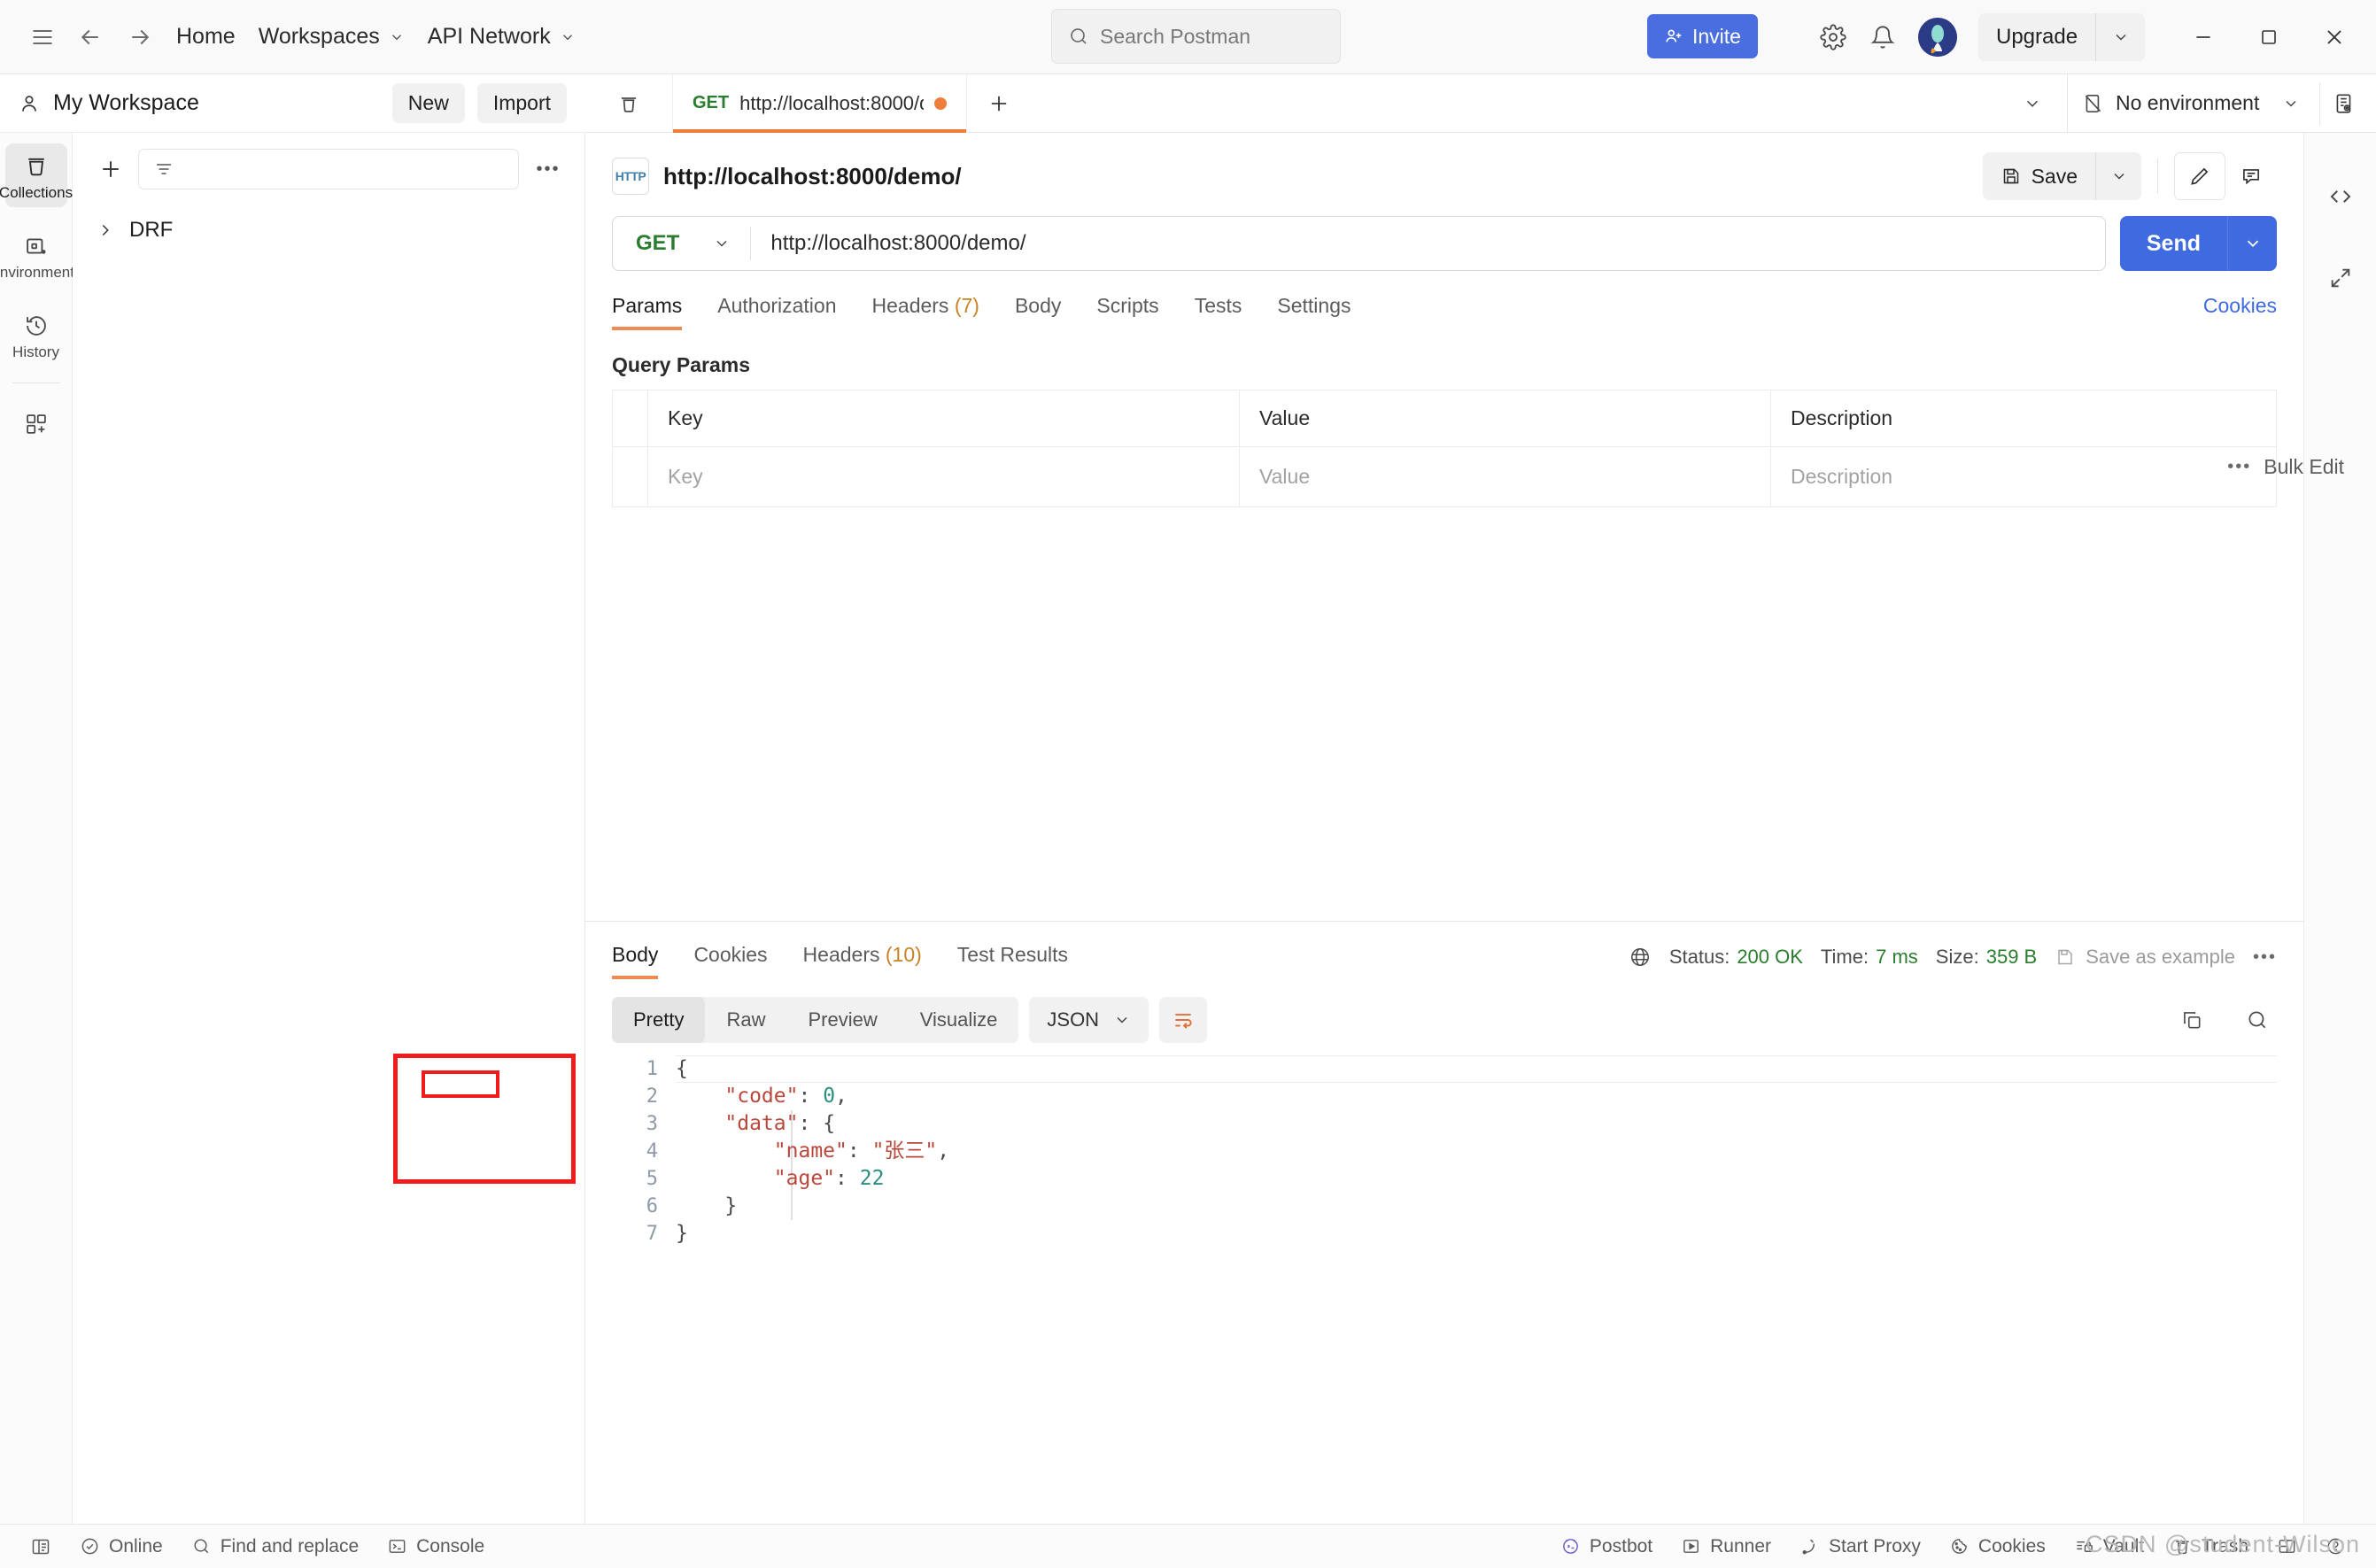  I want to click on search-bar, so click(1196, 36).